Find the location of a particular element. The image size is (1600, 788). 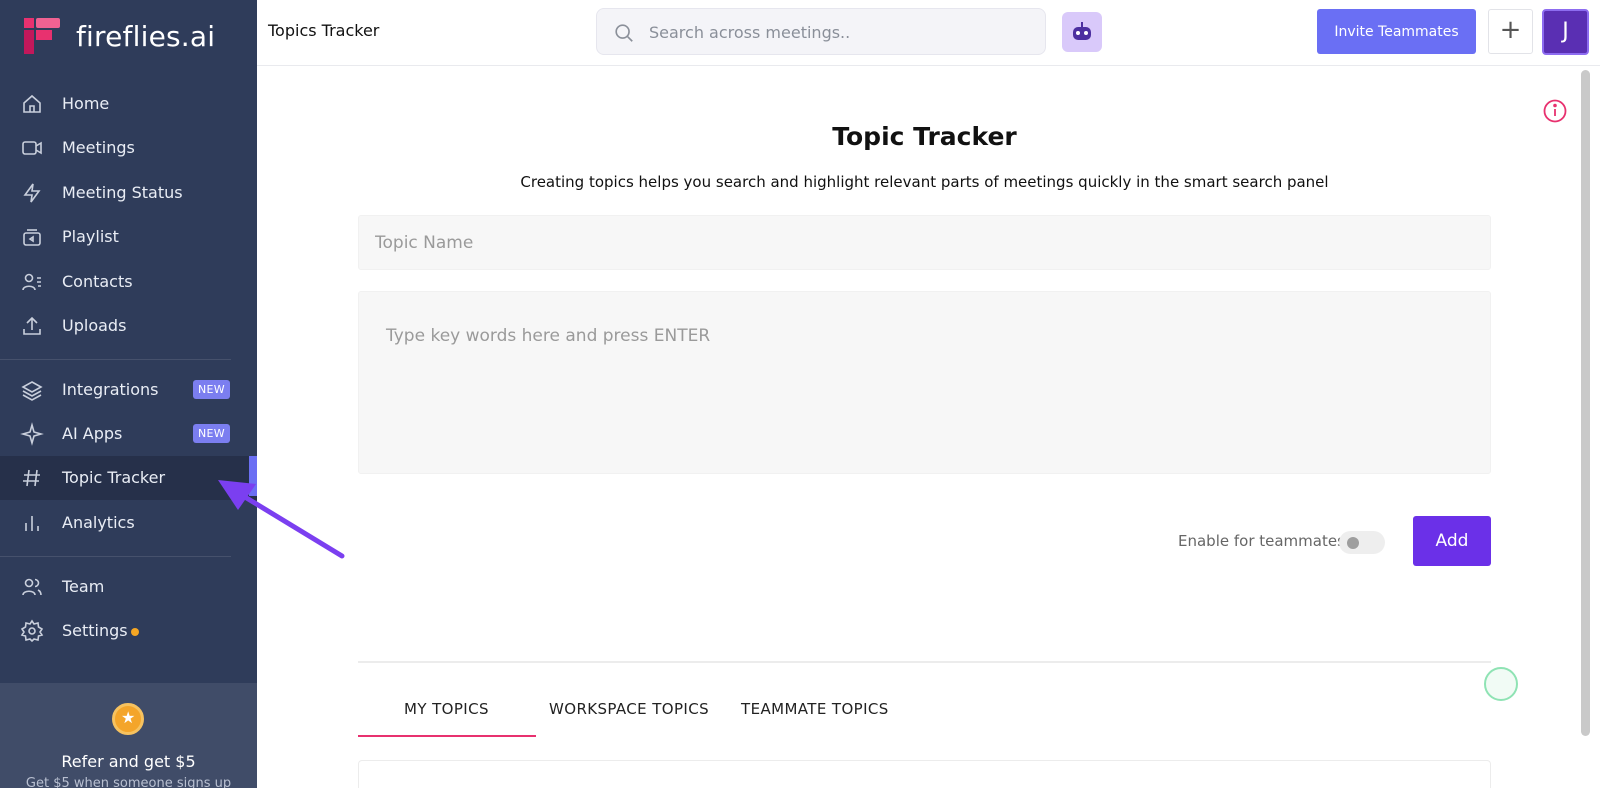

sidebar-item-label: Meetings is located at coordinates (98, 147).